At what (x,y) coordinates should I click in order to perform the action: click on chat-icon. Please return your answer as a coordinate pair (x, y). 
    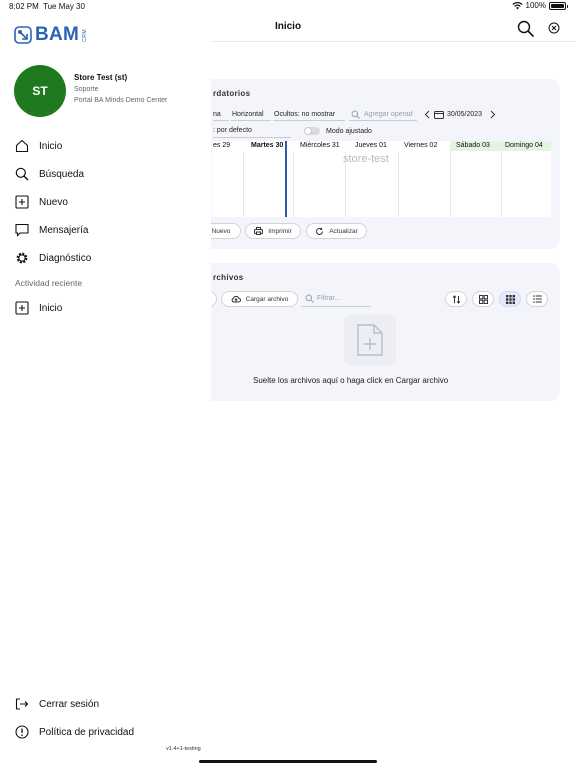
    Looking at the image, I should click on (22, 230).